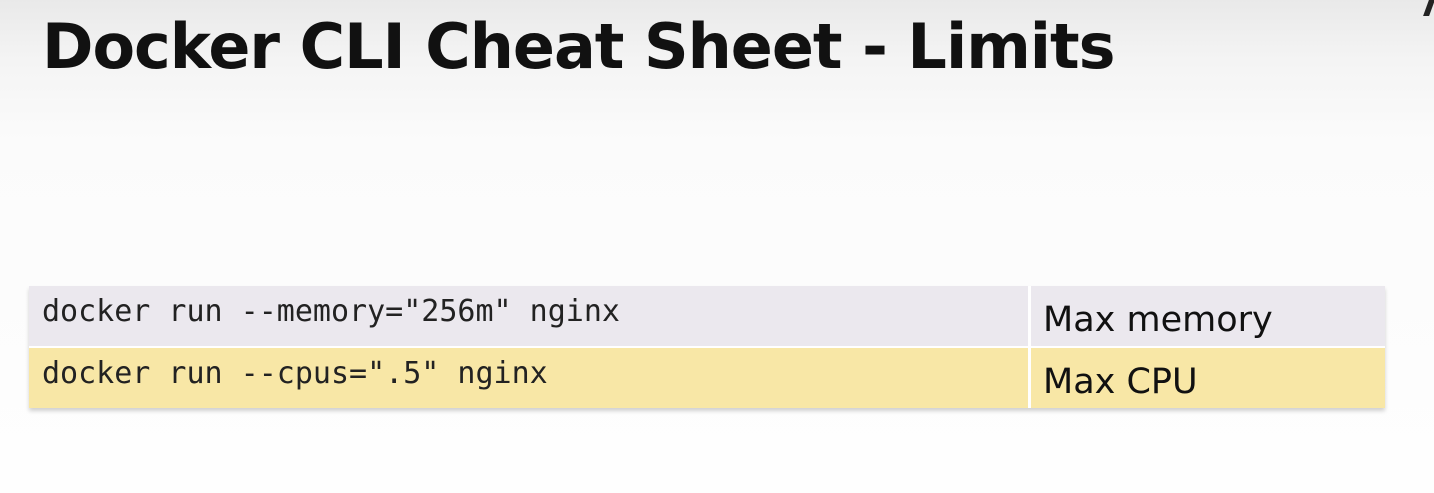 This screenshot has width=1434, height=493. I want to click on slide-title: Docker CLI Cheat Sheet - Limits, so click(579, 46).